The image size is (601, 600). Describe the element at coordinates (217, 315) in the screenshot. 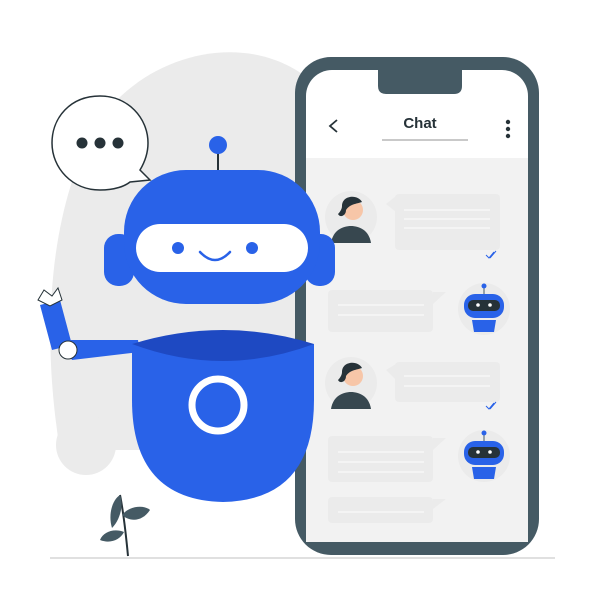

I see `robot-neck` at that location.